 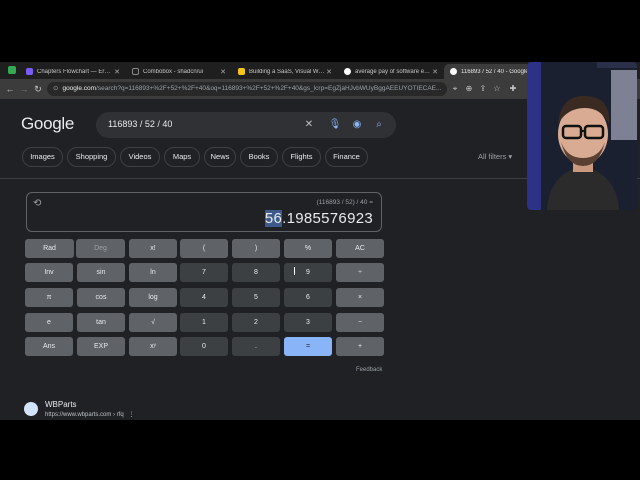 I want to click on key-deg: Deg, so click(x=100, y=248).